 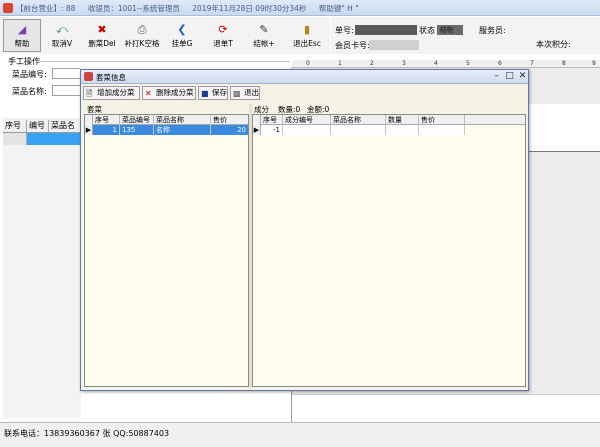 I want to click on component-col-code: 成分编号, so click(x=307, y=120).